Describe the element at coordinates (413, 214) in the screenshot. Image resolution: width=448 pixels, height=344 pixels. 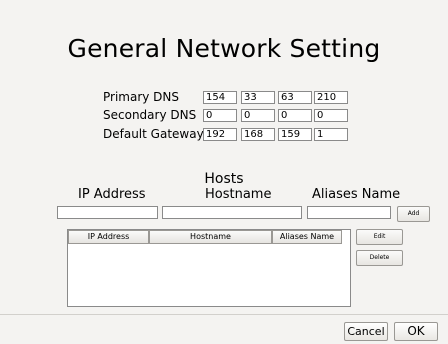
I see `add-button: Add` at that location.